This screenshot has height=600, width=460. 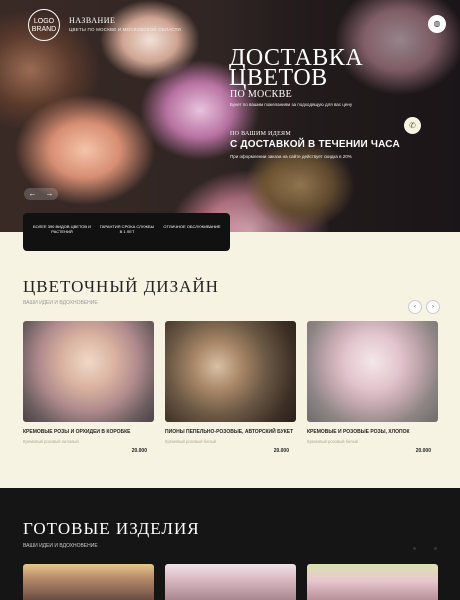 What do you see at coordinates (44, 29) in the screenshot?
I see `logo-line2: BRAND` at bounding box center [44, 29].